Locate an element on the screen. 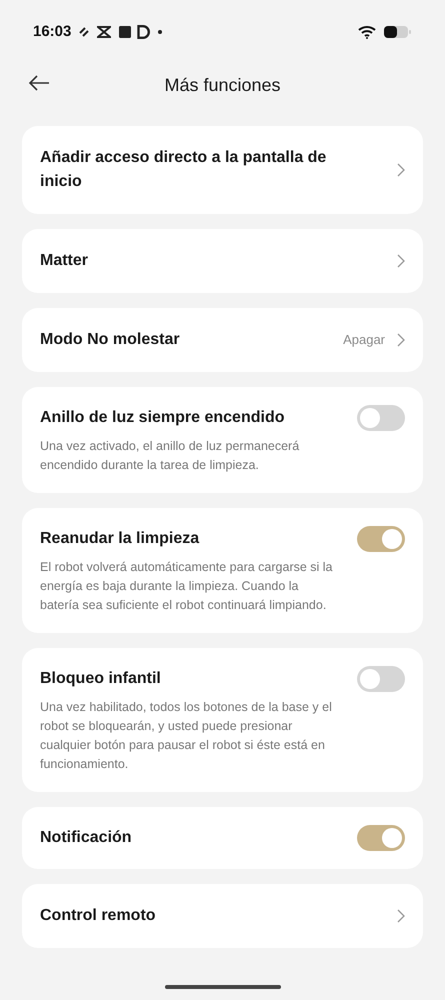 The image size is (445, 1000). page-title: Más funciones is located at coordinates (222, 85).